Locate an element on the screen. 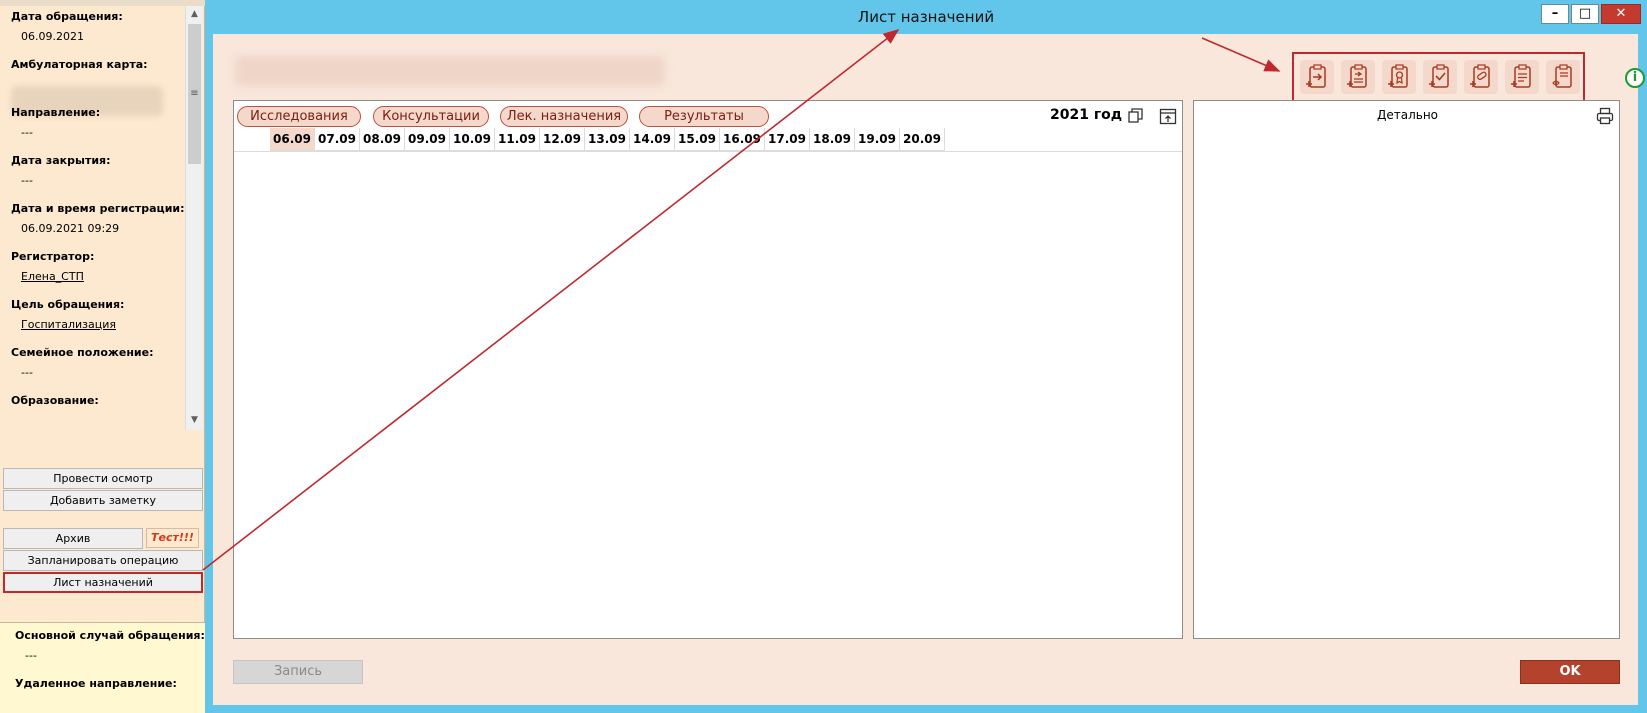 This screenshot has width=1647, height=713. add-medication-button is located at coordinates (1399, 77).